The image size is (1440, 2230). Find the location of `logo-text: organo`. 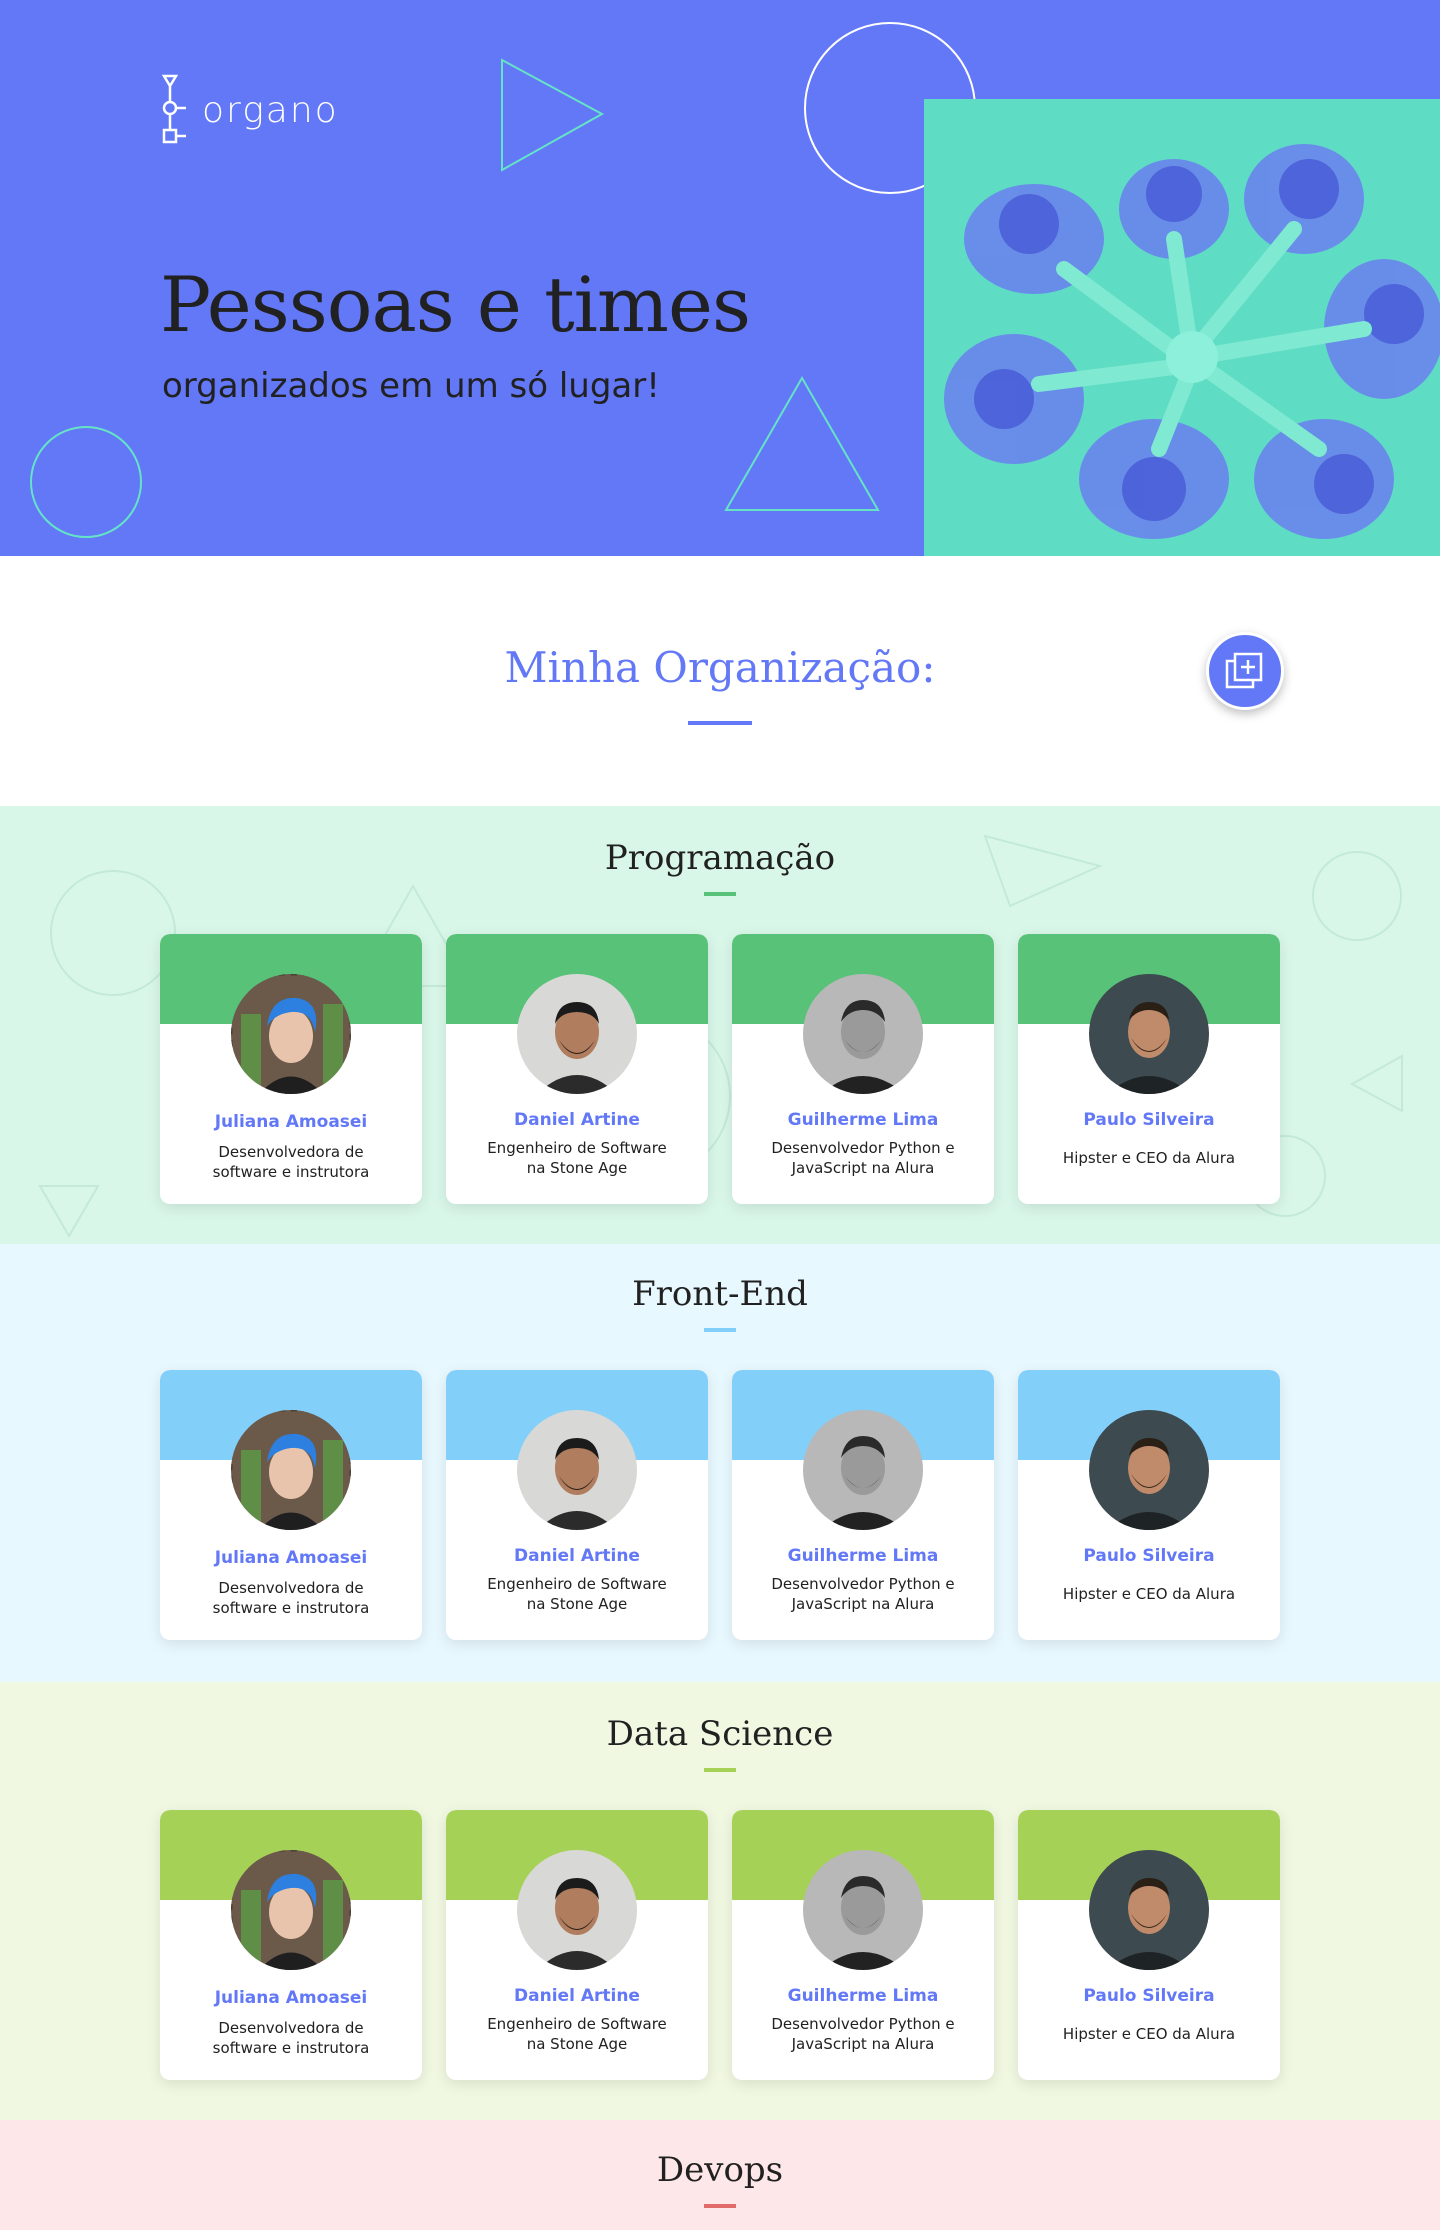

logo-text: organo is located at coordinates (270, 110).